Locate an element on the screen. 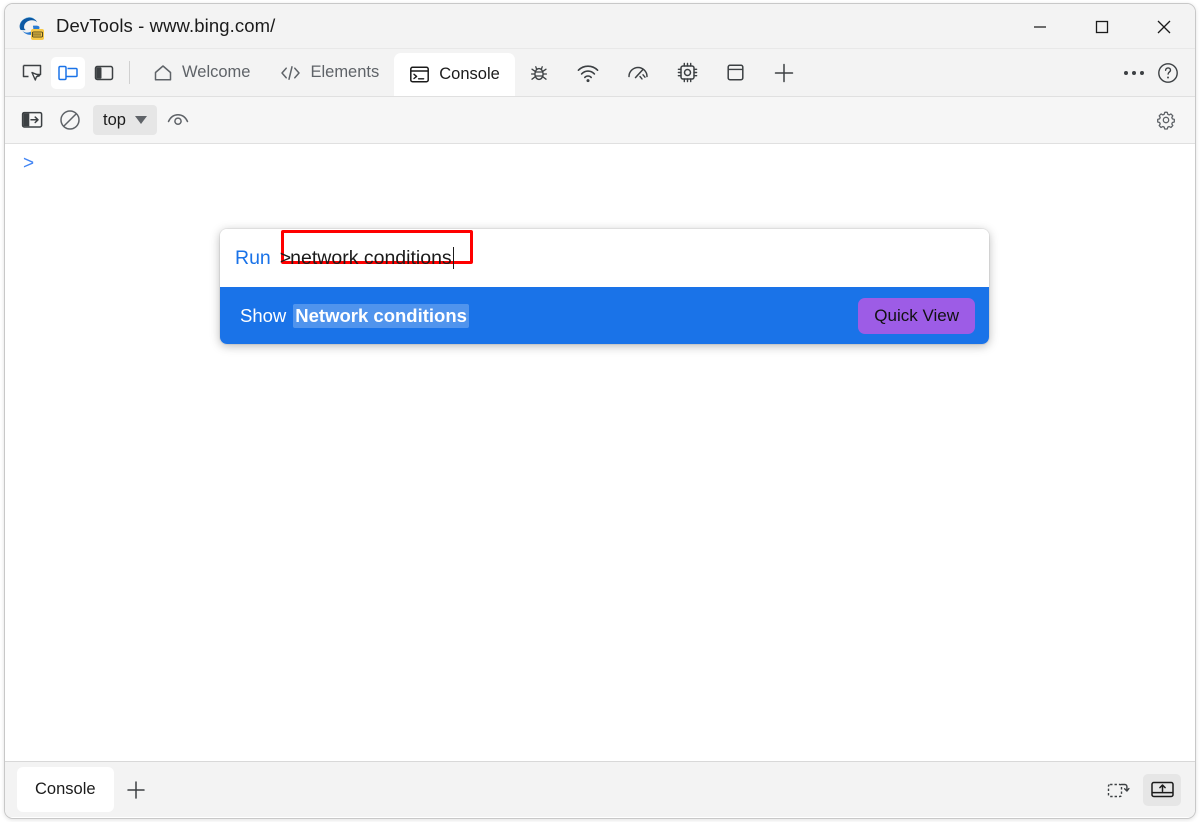  palette-run-label: Run is located at coordinates (253, 257).